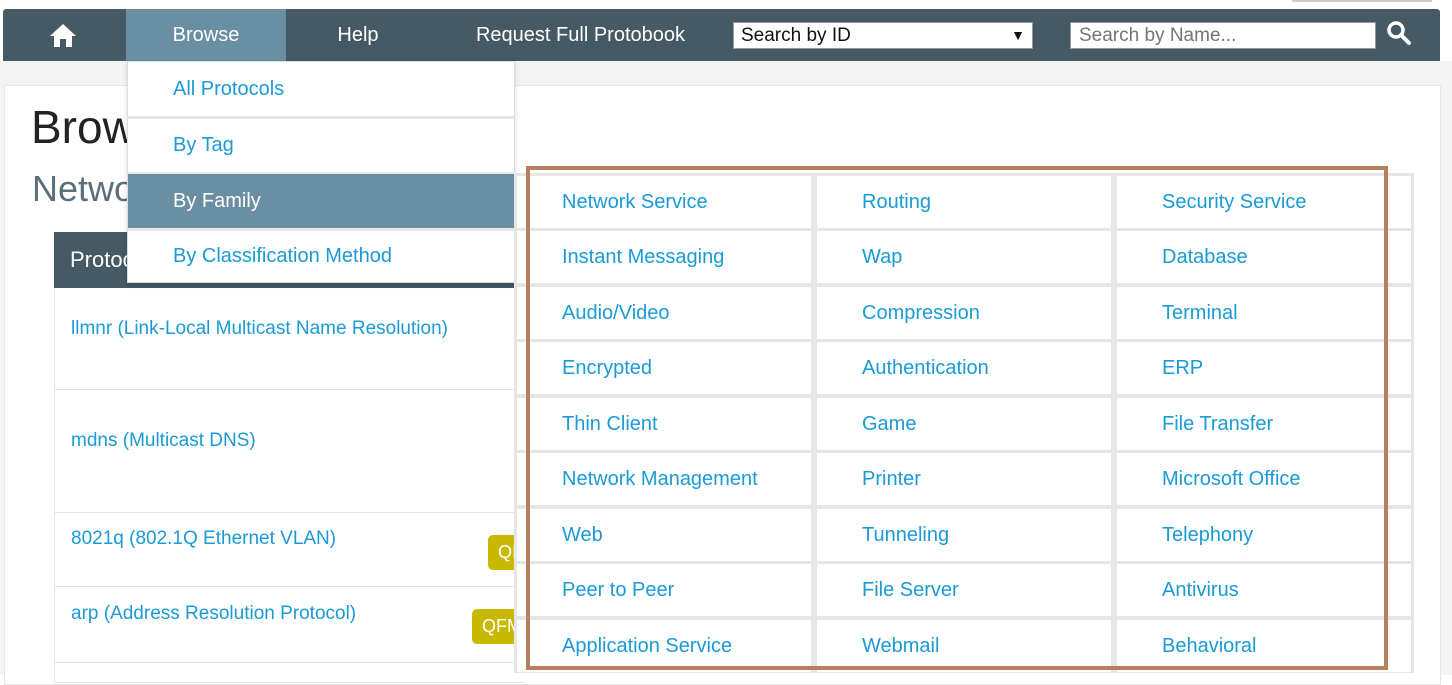  Describe the element at coordinates (1018, 35) in the screenshot. I see `dropdown-arrow-icon: ▼` at that location.